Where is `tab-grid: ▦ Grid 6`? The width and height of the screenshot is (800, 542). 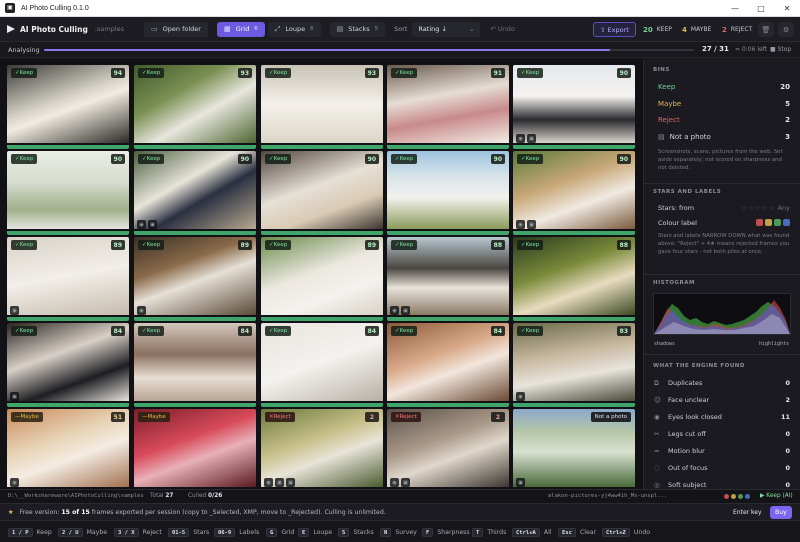 tab-grid: ▦ Grid 6 is located at coordinates (240, 29).